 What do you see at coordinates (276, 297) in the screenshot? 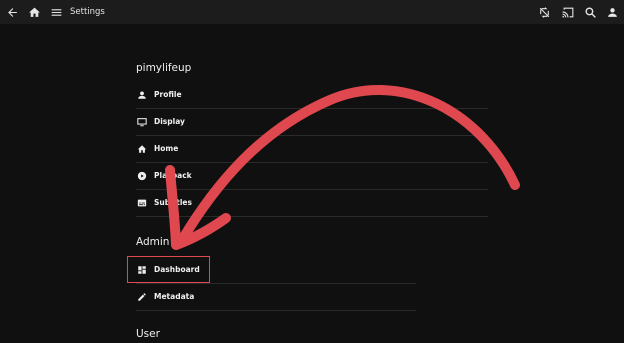
I see `settings-item-metadata: Metadata` at bounding box center [276, 297].